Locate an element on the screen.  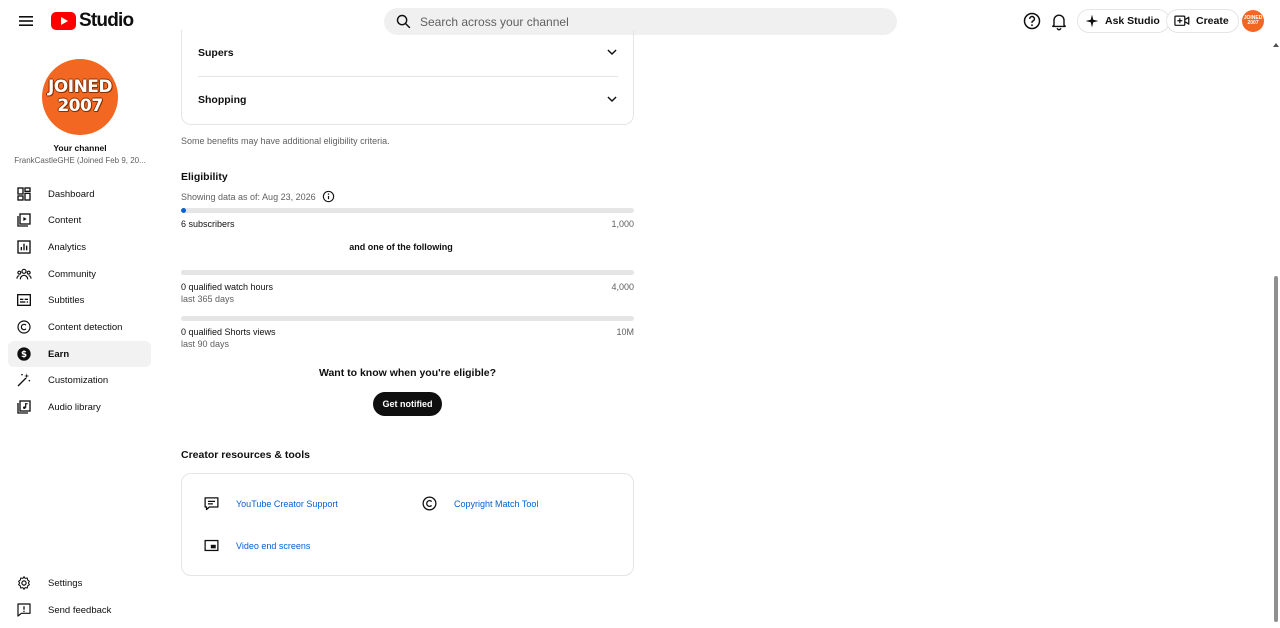
shorts-views-progress-bar is located at coordinates (407, 318).